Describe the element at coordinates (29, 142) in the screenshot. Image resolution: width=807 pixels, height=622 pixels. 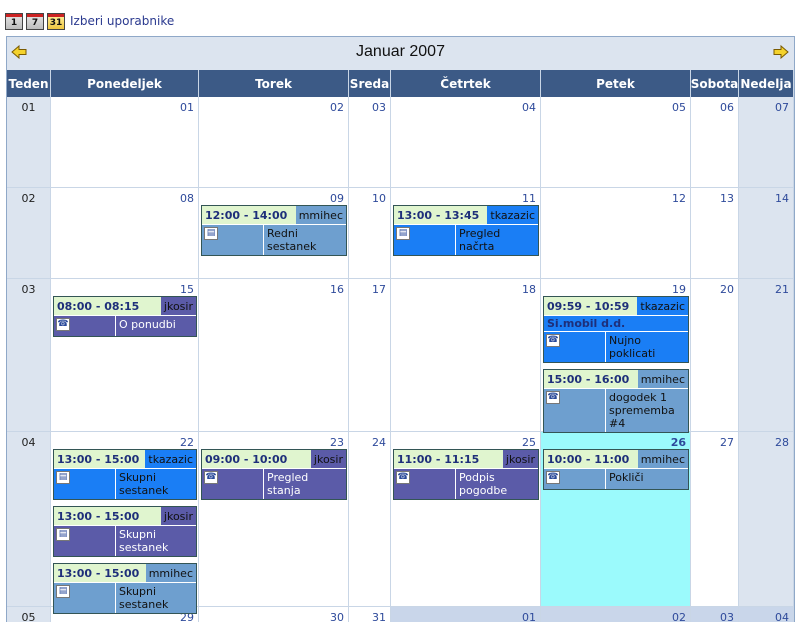
I see `week-number-cell: 01` at that location.